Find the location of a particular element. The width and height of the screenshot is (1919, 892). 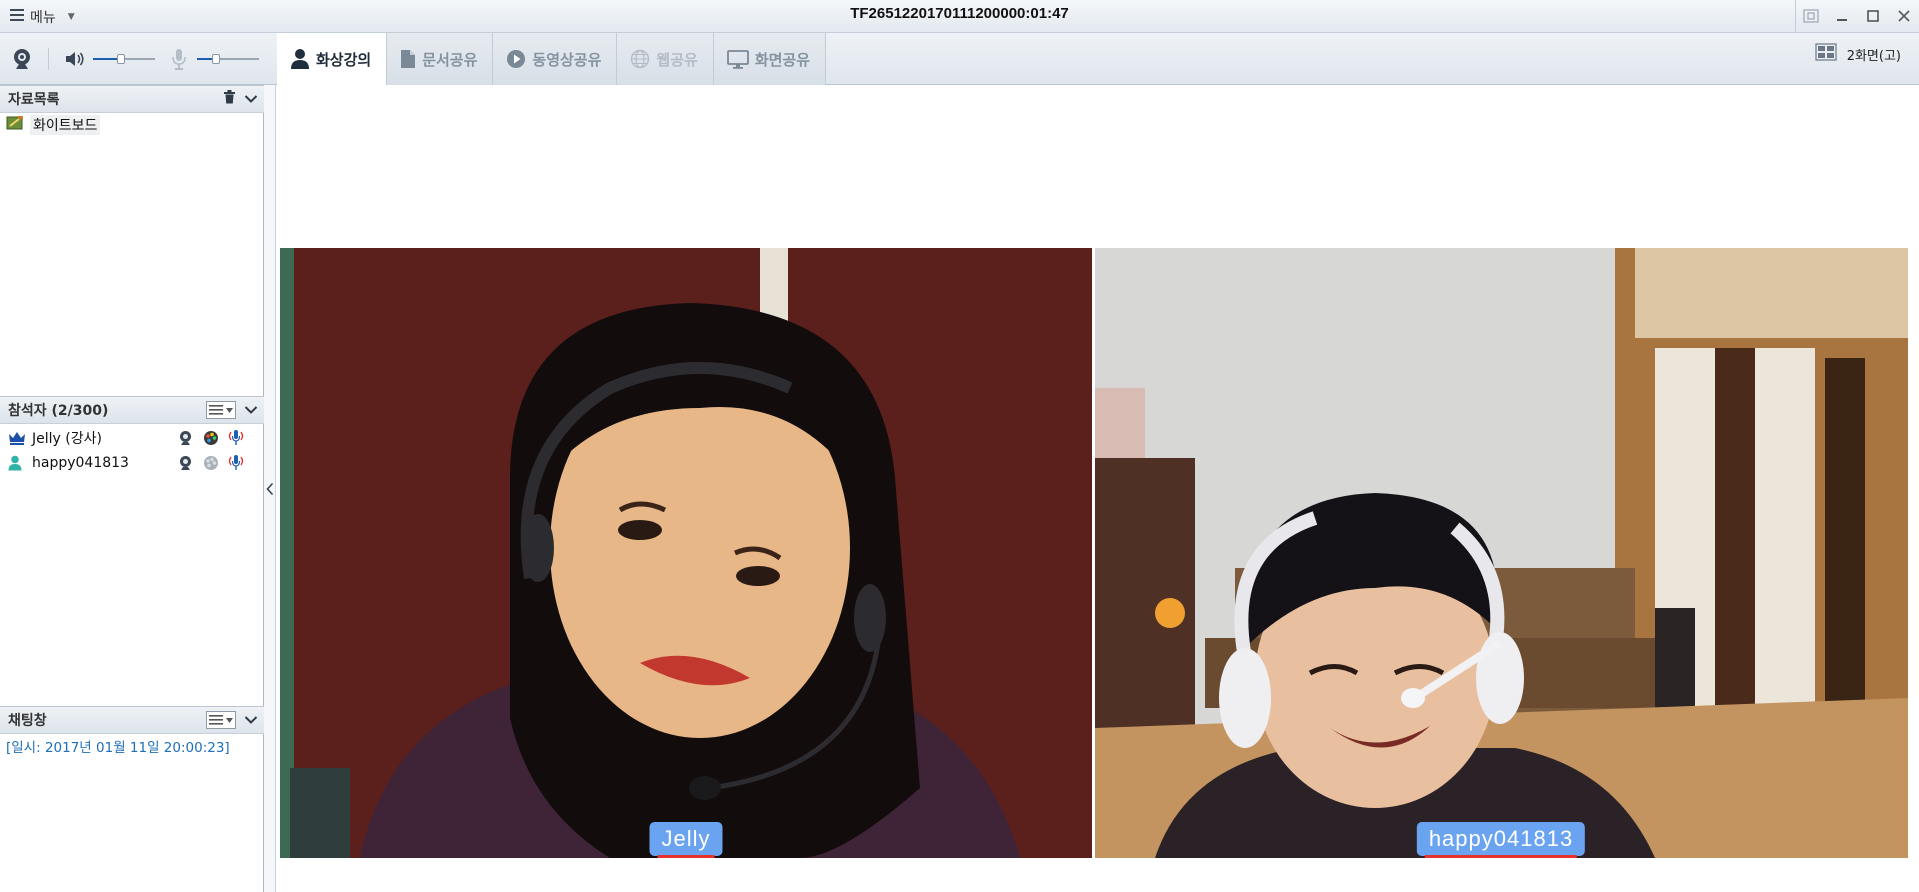

collapse-participants-button is located at coordinates (251, 410).